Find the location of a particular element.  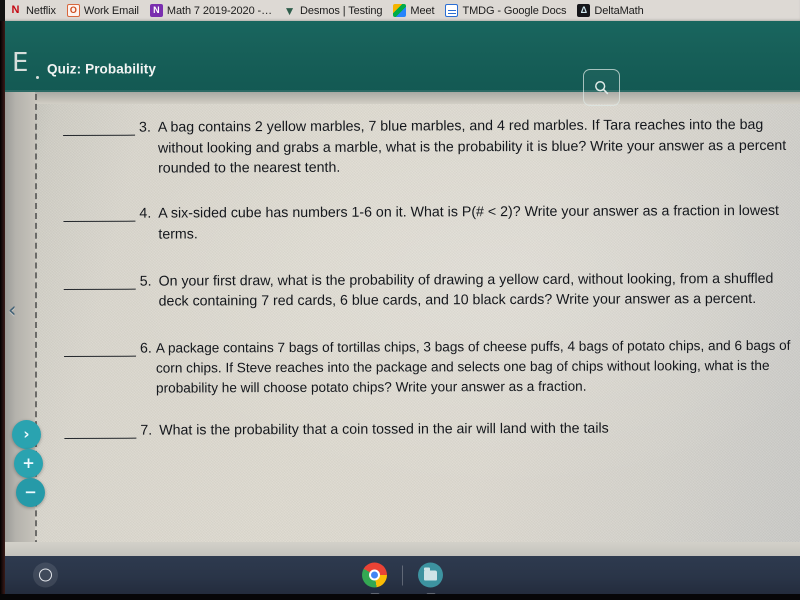

taskbar-apps is located at coordinates (402, 575).